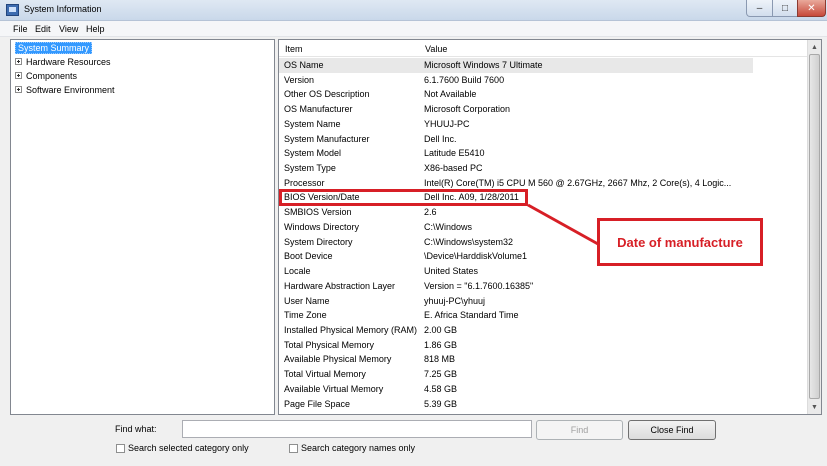 This screenshot has width=827, height=466. I want to click on vertical-scrollbar: ▲ ▼, so click(814, 227).